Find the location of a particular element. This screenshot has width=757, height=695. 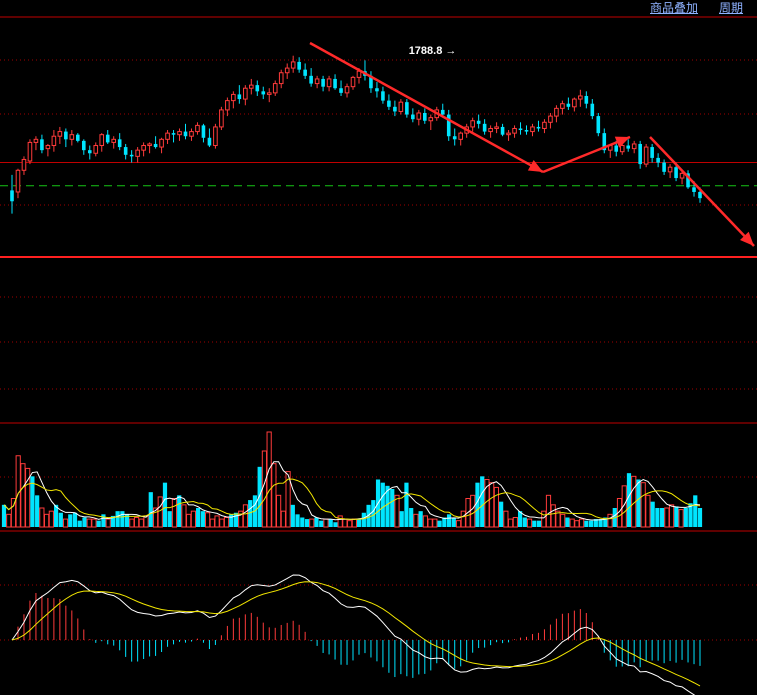

overlay-commodity-link: 商品叠加 is located at coordinates (674, 8).